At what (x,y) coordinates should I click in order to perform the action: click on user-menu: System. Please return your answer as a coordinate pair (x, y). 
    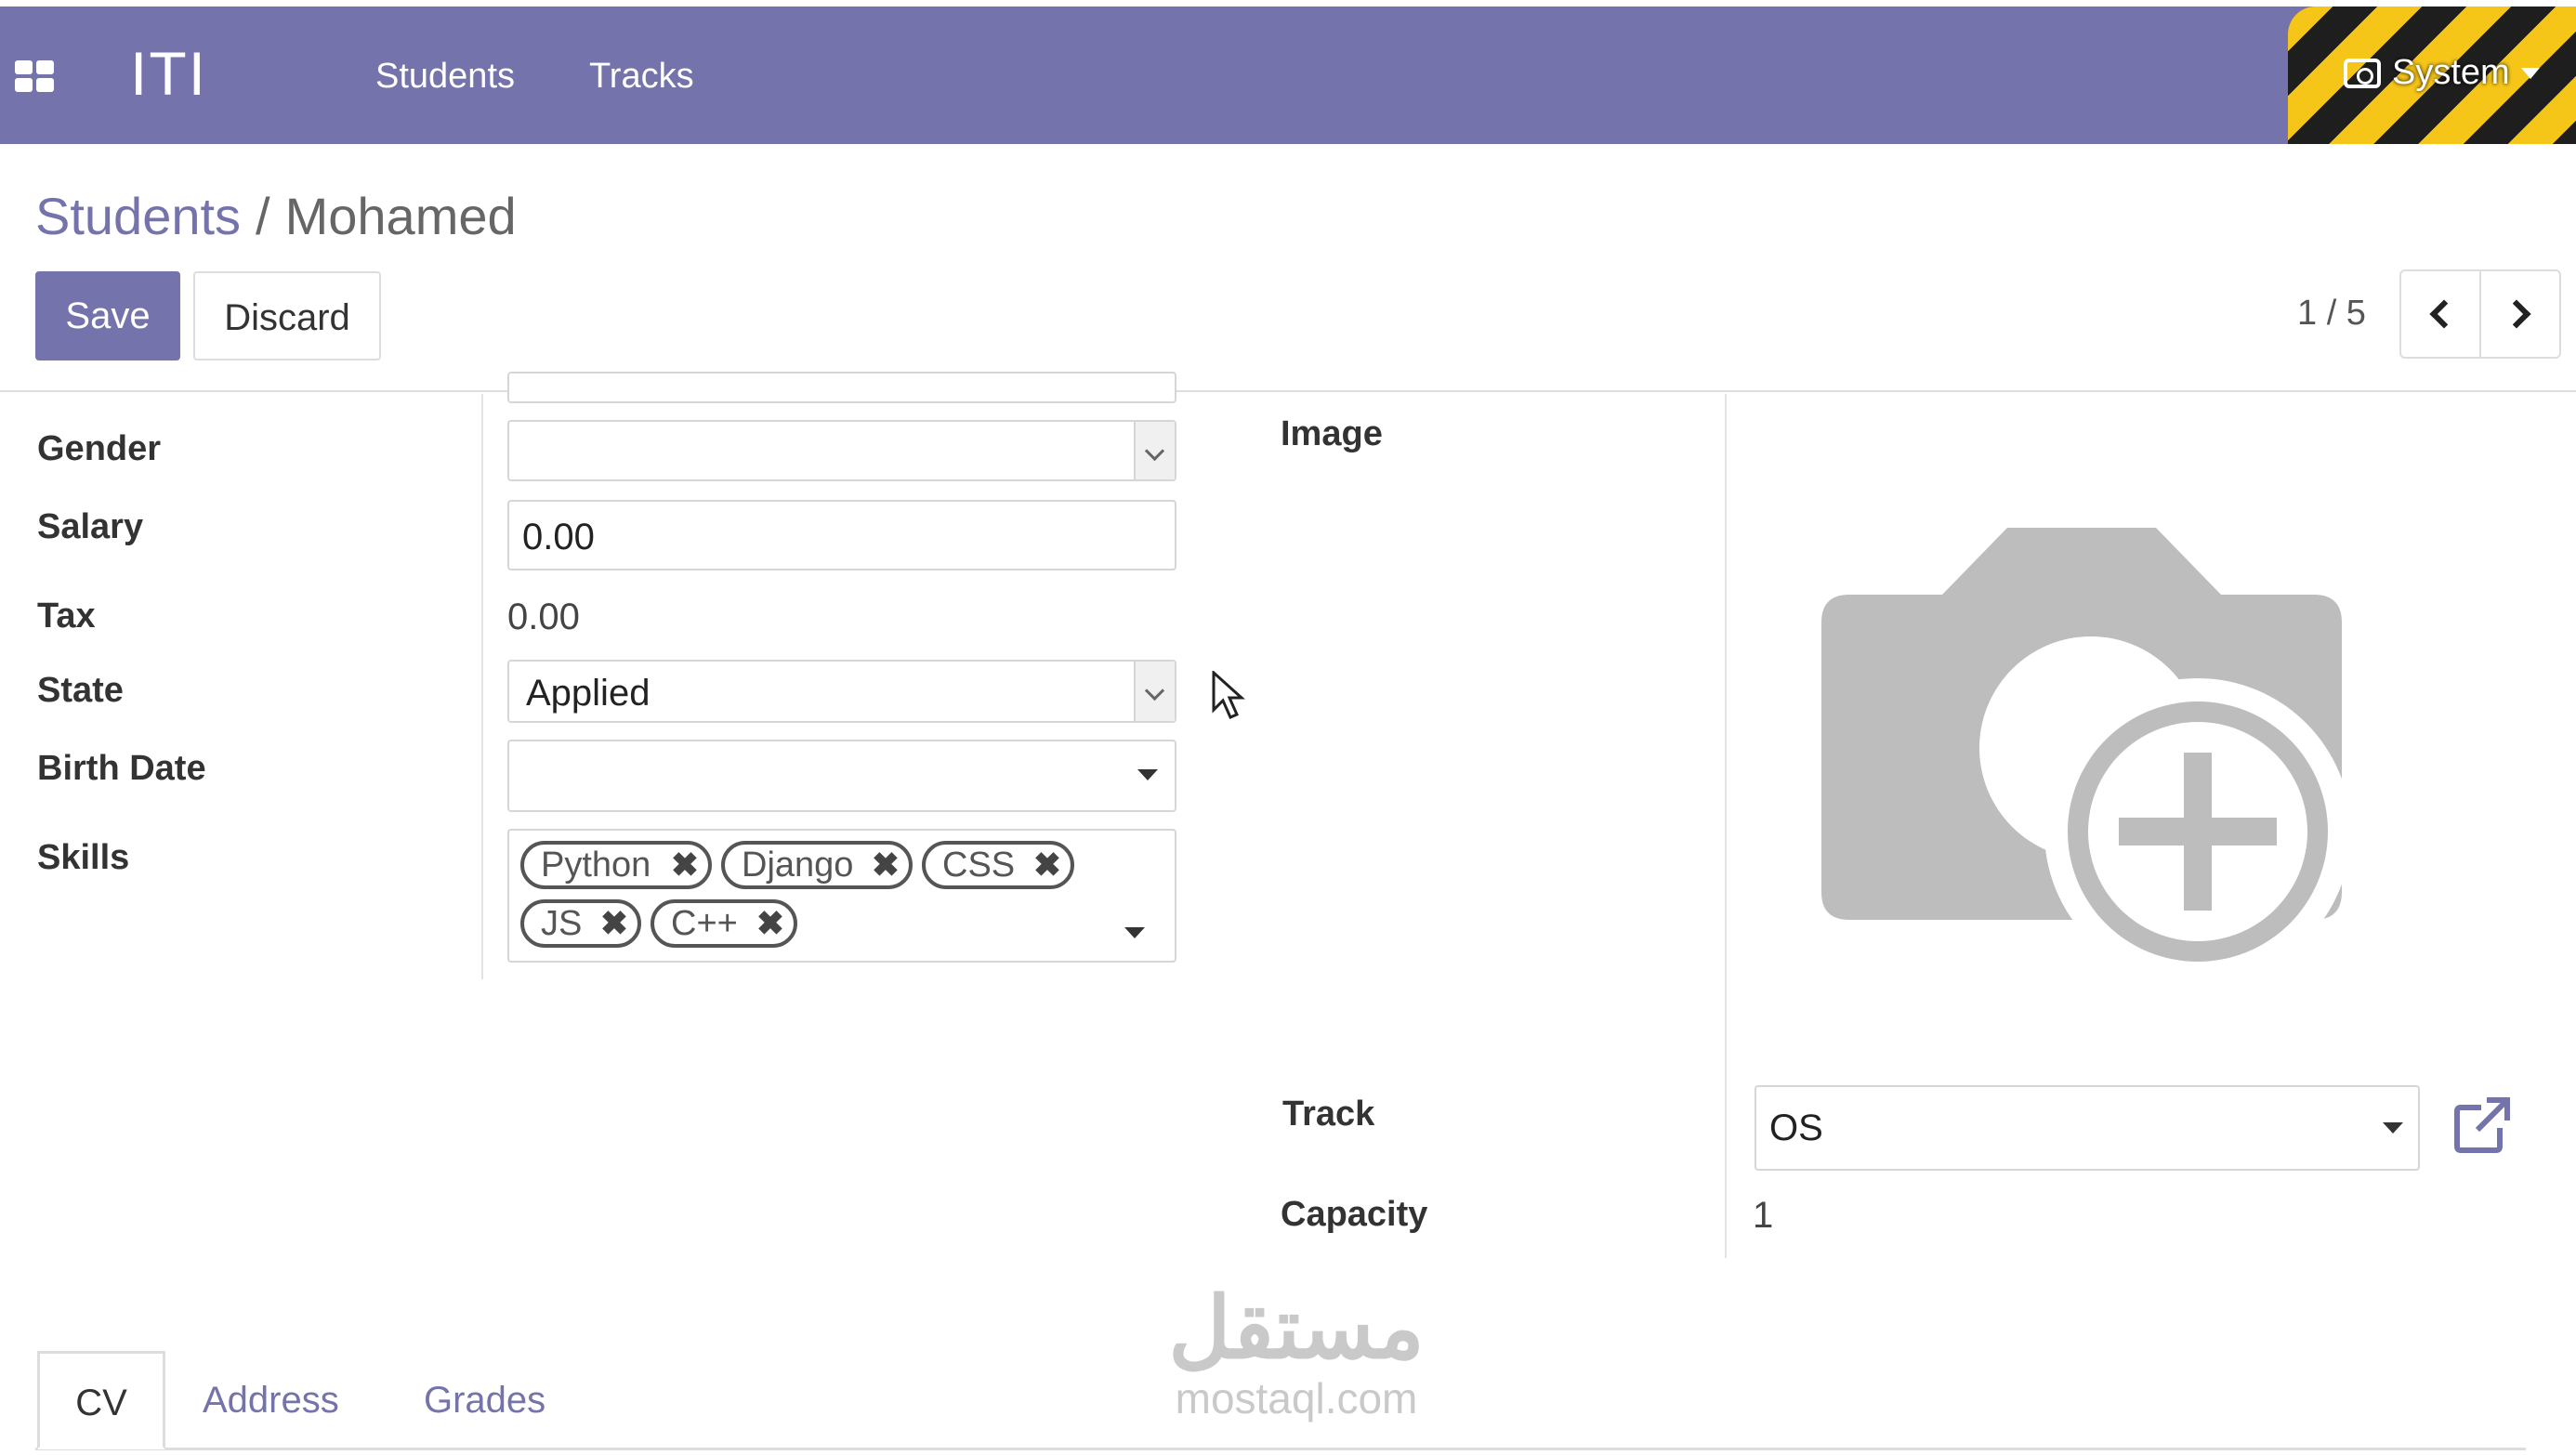
    Looking at the image, I should click on (2442, 73).